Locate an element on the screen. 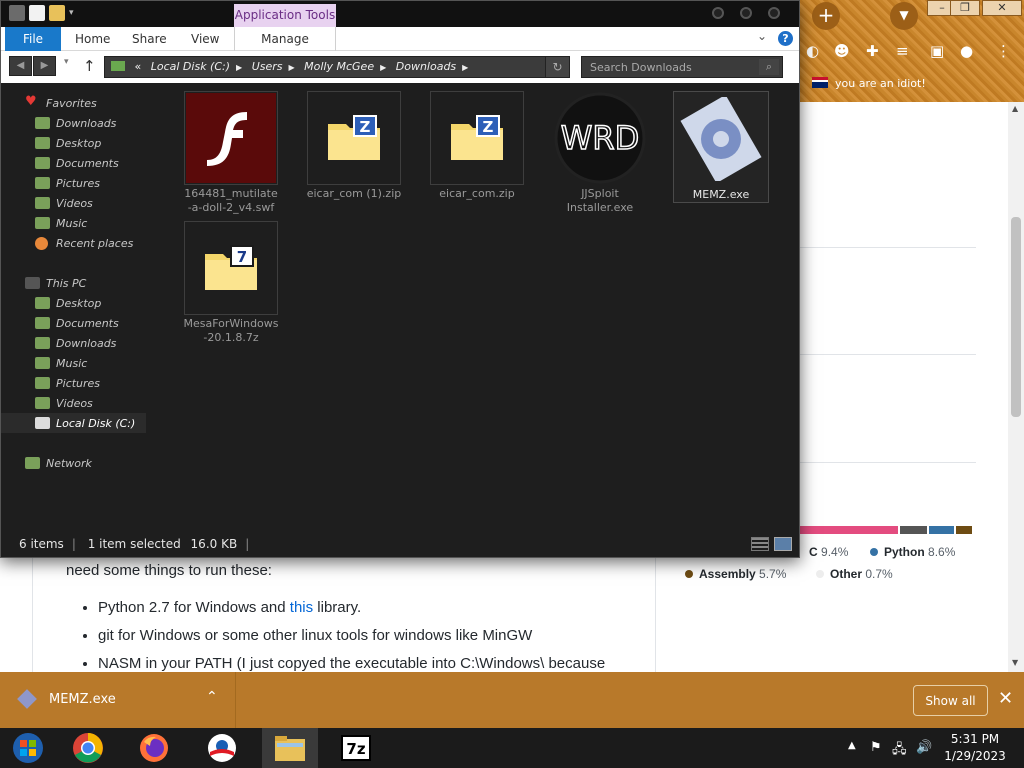  nav-pc-item: Documents is located at coordinates (73, 323).